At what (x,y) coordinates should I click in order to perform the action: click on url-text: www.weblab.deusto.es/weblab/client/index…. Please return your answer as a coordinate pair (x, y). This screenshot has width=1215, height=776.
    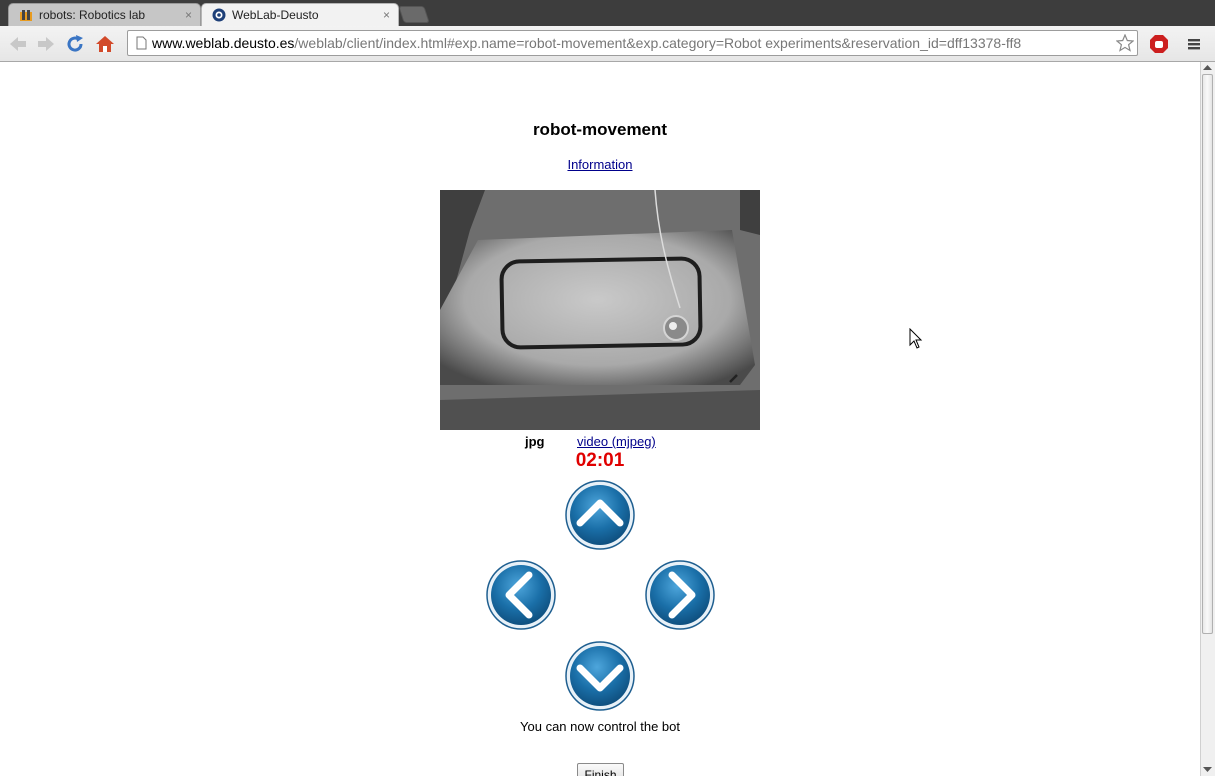
    Looking at the image, I should click on (587, 43).